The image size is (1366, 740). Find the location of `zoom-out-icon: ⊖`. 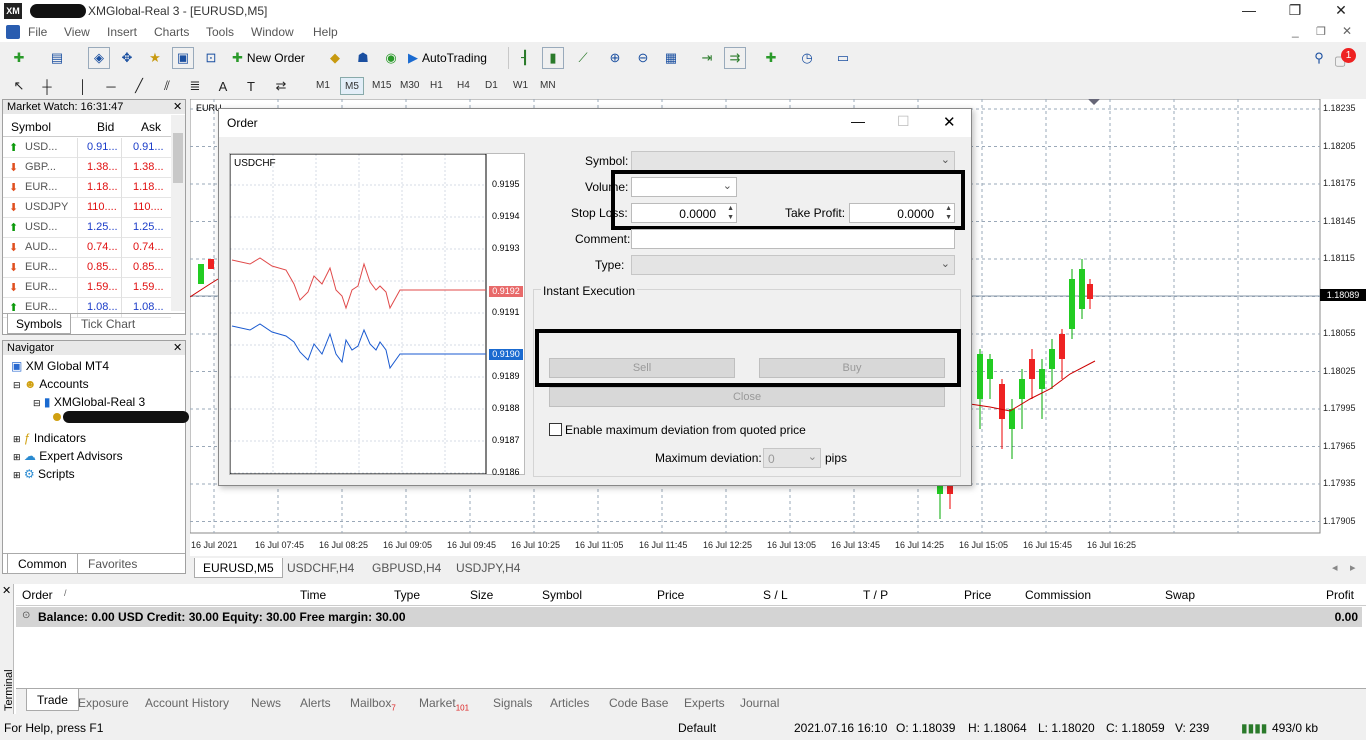

zoom-out-icon: ⊖ is located at coordinates (643, 58).